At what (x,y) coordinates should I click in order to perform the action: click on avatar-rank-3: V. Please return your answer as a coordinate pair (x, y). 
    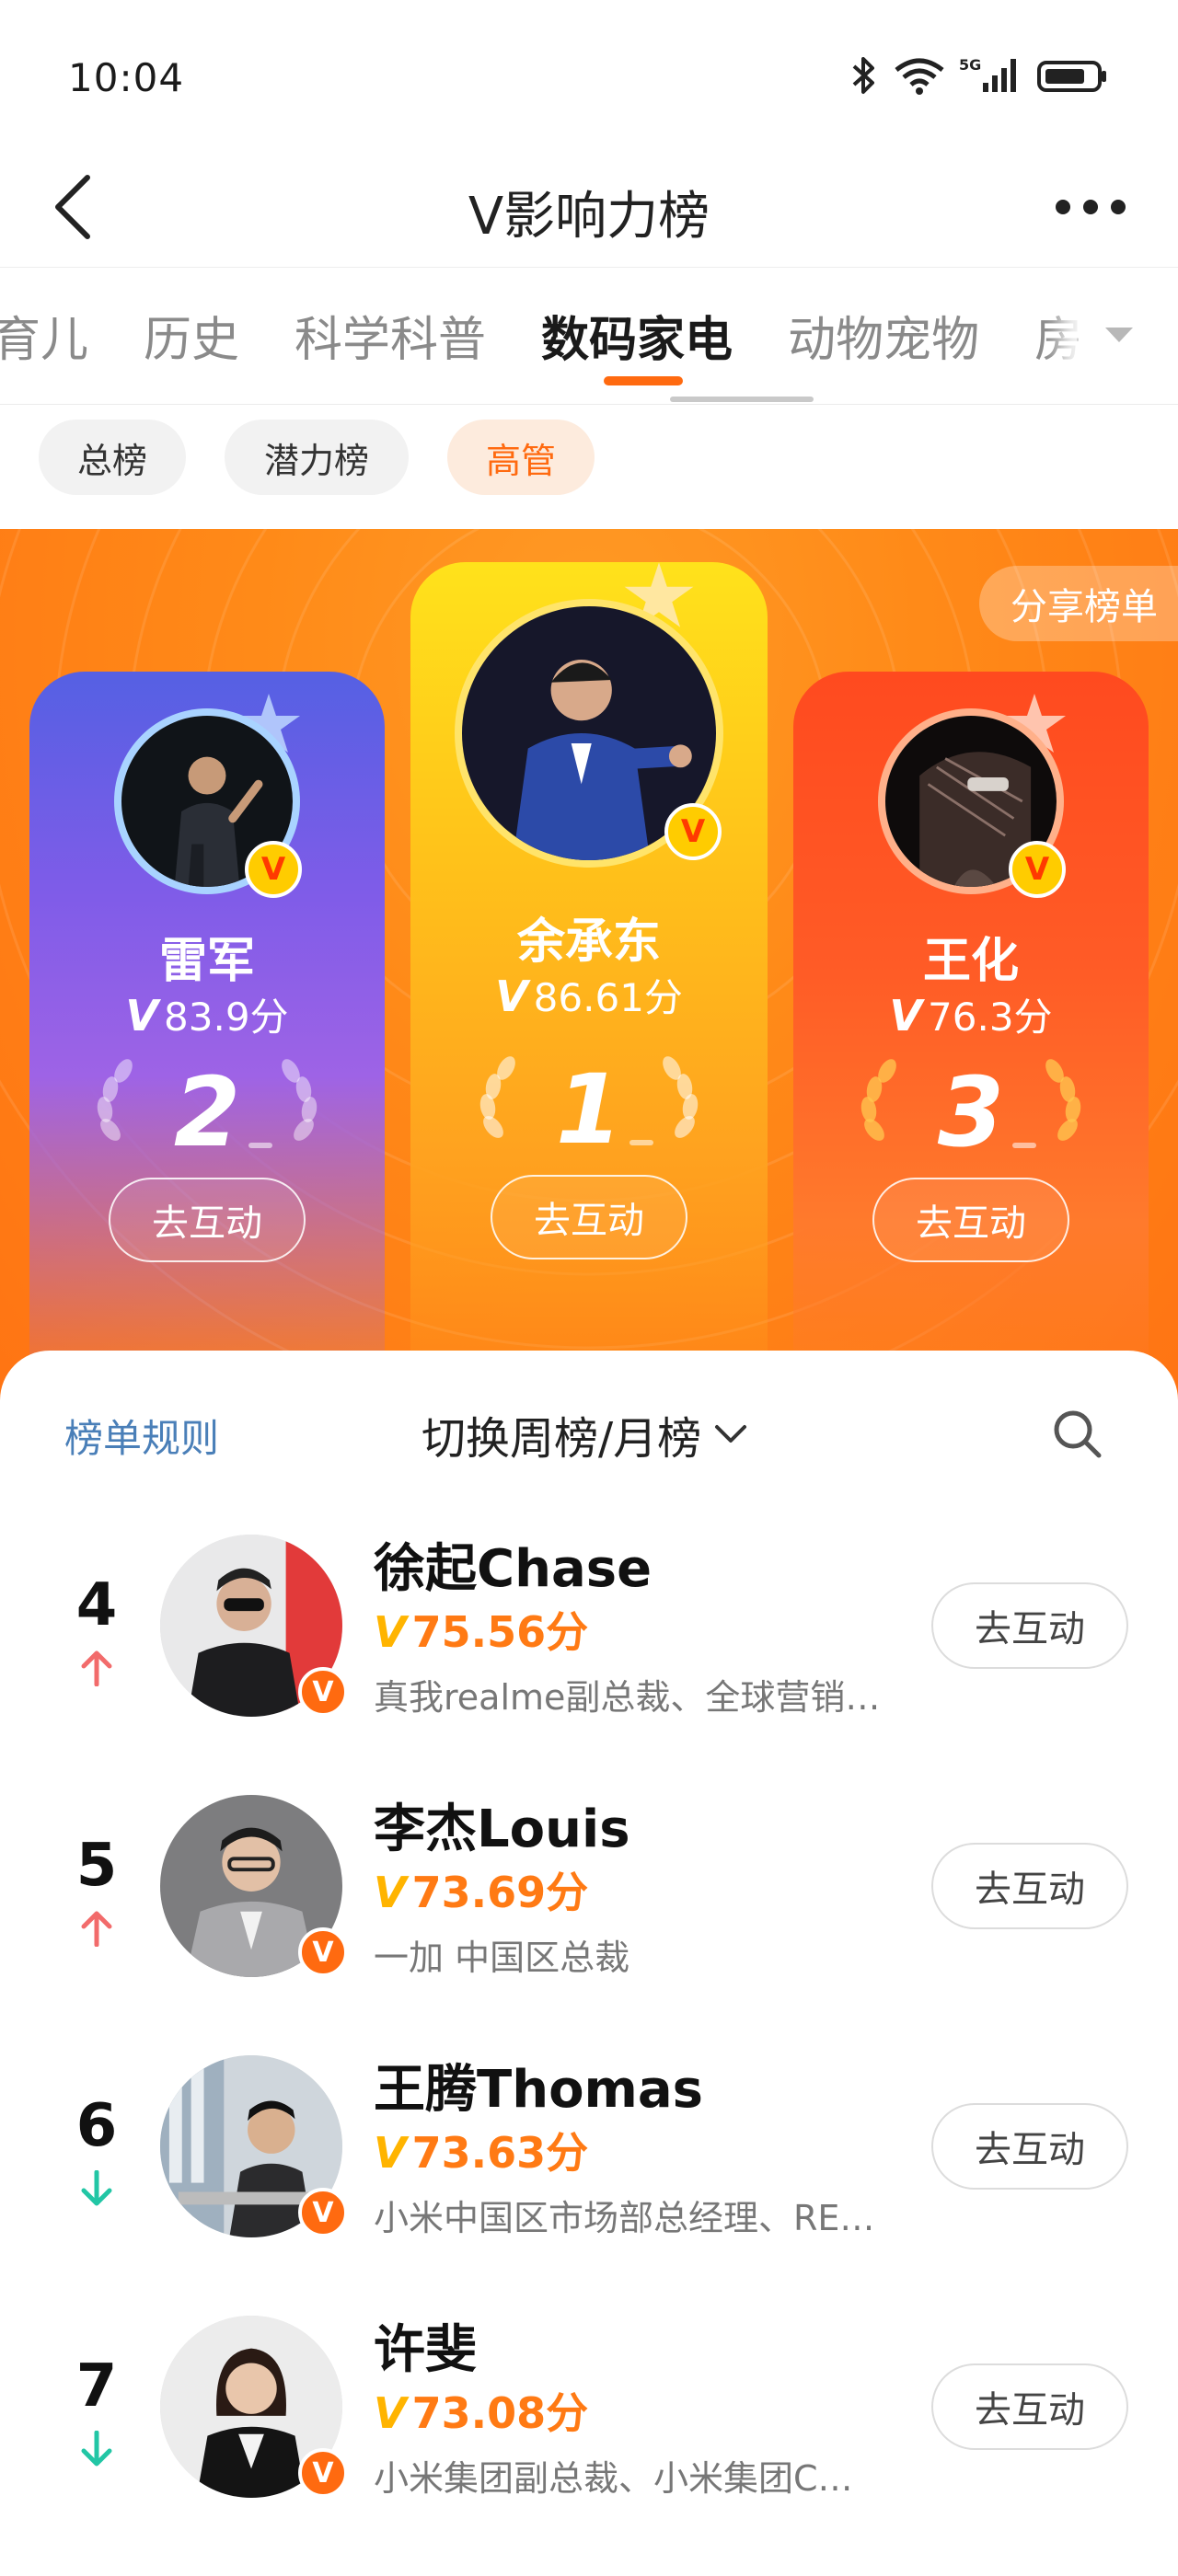
    Looking at the image, I should click on (972, 803).